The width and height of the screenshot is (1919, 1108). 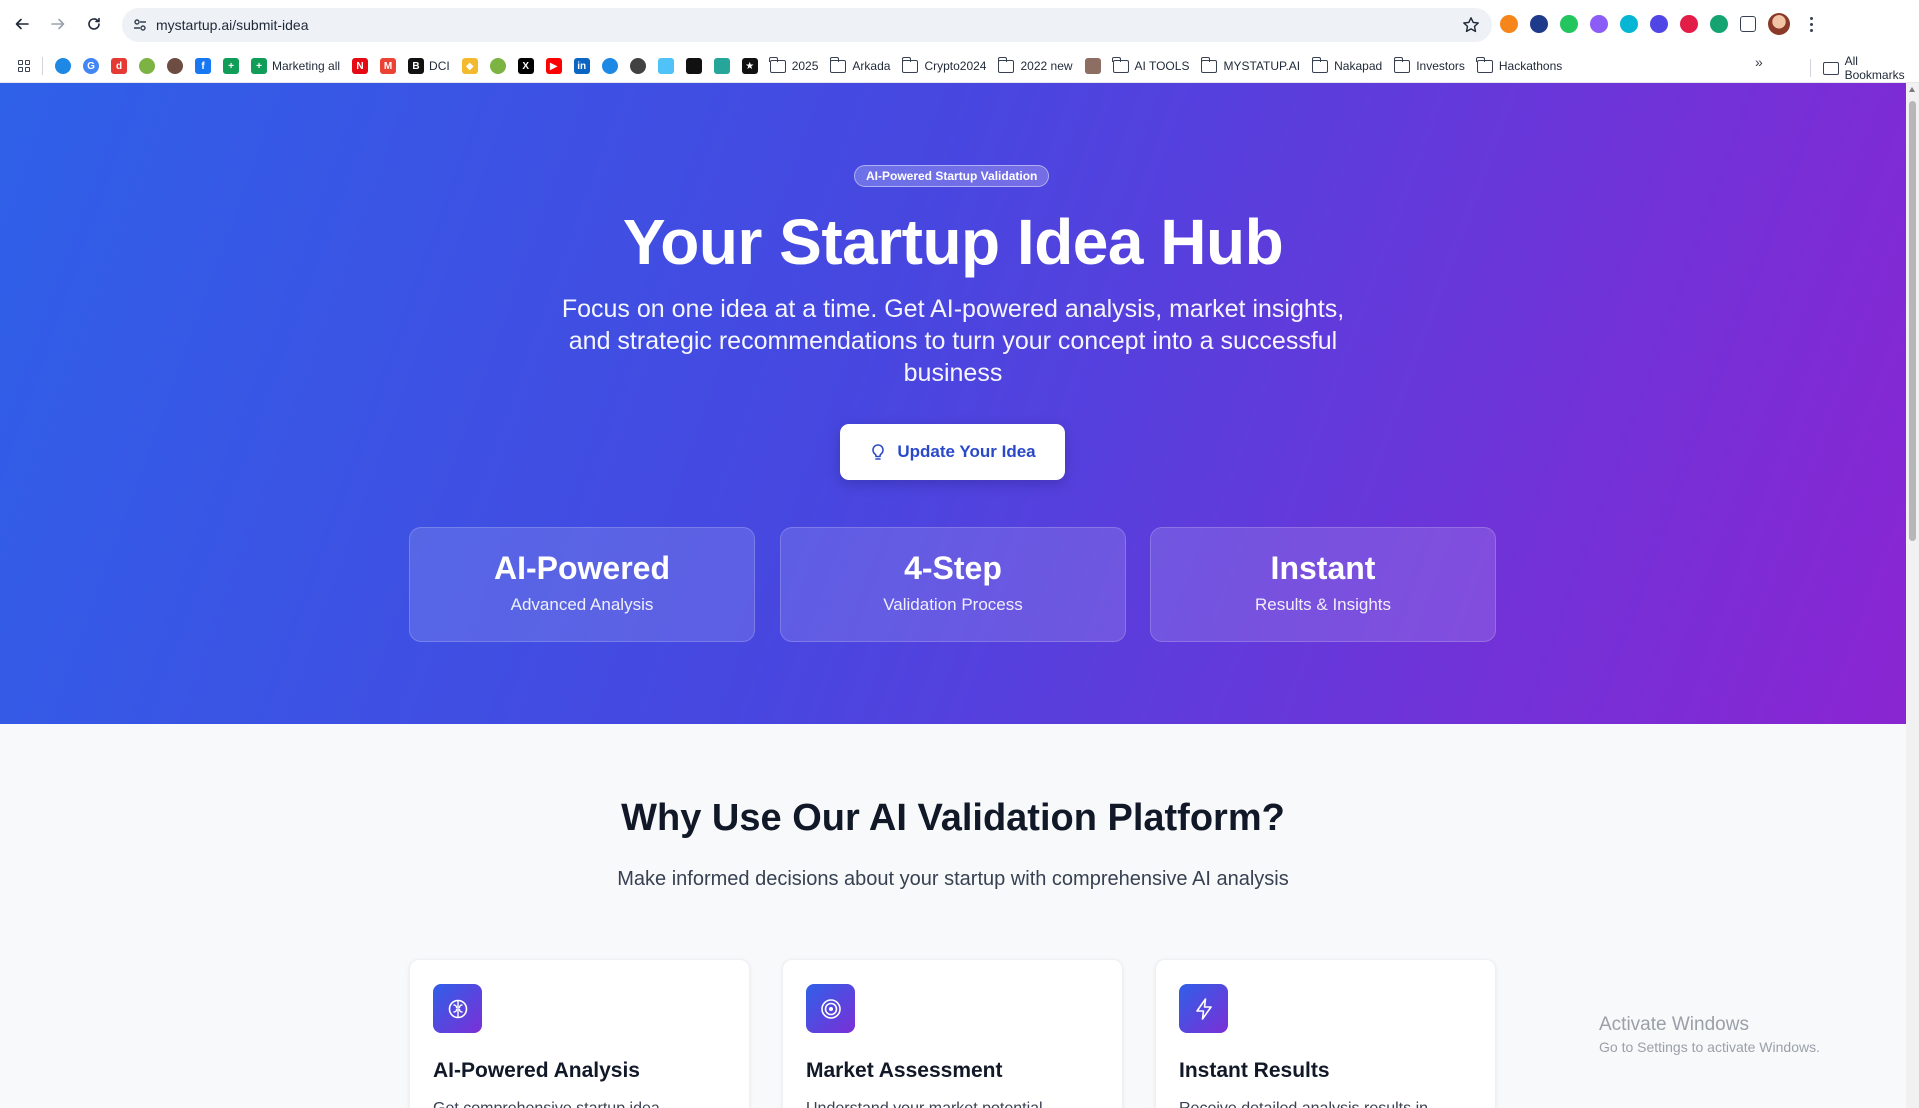 What do you see at coordinates (1629, 24) in the screenshot?
I see `copy-extension-icon` at bounding box center [1629, 24].